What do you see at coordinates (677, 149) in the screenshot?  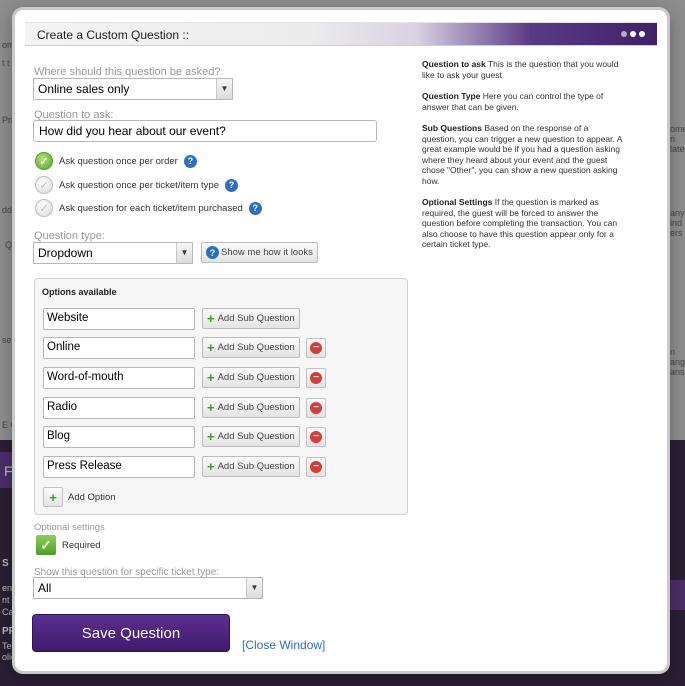 I see `background-text: late` at bounding box center [677, 149].